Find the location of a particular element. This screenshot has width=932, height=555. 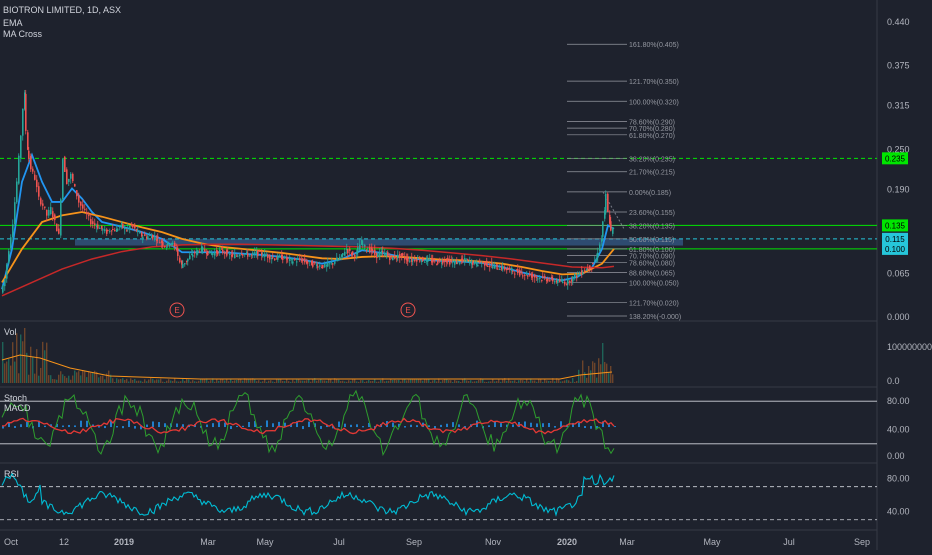

fib-level-label: 38.20%(0.135) is located at coordinates (652, 226).